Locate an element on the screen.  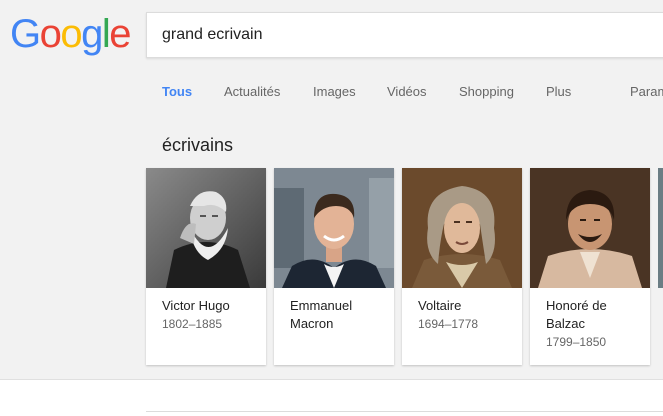
carousel-card-victor-hugo: Victor Hugo 1802–1885 is located at coordinates (206, 266).